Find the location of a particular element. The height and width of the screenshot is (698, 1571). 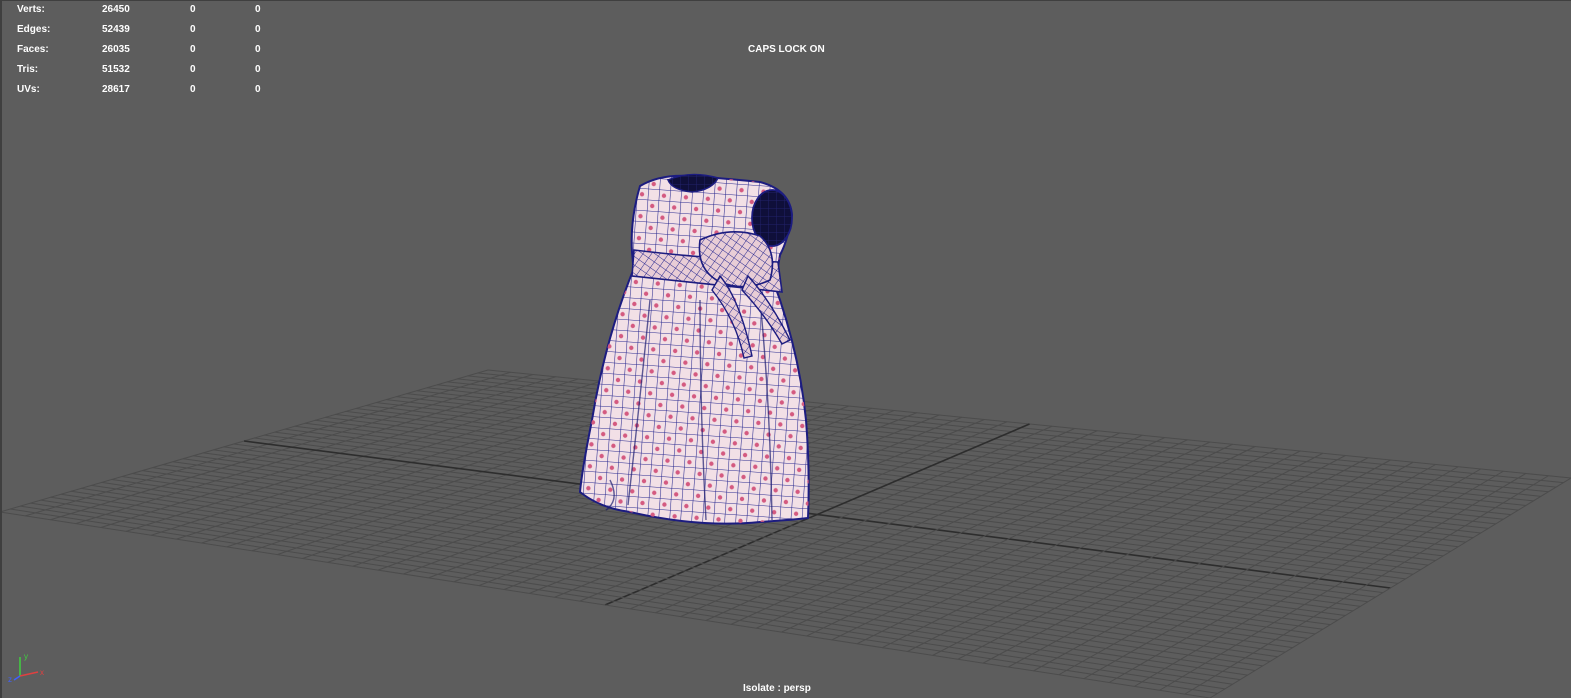

hud-value-object: 26450 is located at coordinates (116, 9).